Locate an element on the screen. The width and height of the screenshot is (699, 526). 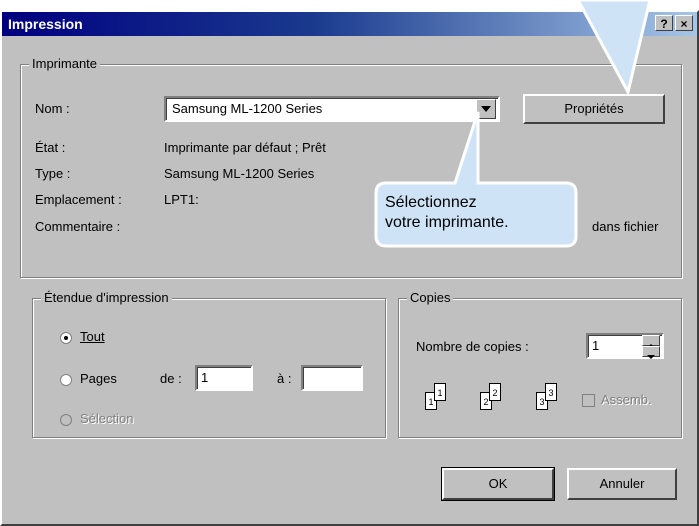
callout-line2: votre imprimante. is located at coordinates (447, 222).